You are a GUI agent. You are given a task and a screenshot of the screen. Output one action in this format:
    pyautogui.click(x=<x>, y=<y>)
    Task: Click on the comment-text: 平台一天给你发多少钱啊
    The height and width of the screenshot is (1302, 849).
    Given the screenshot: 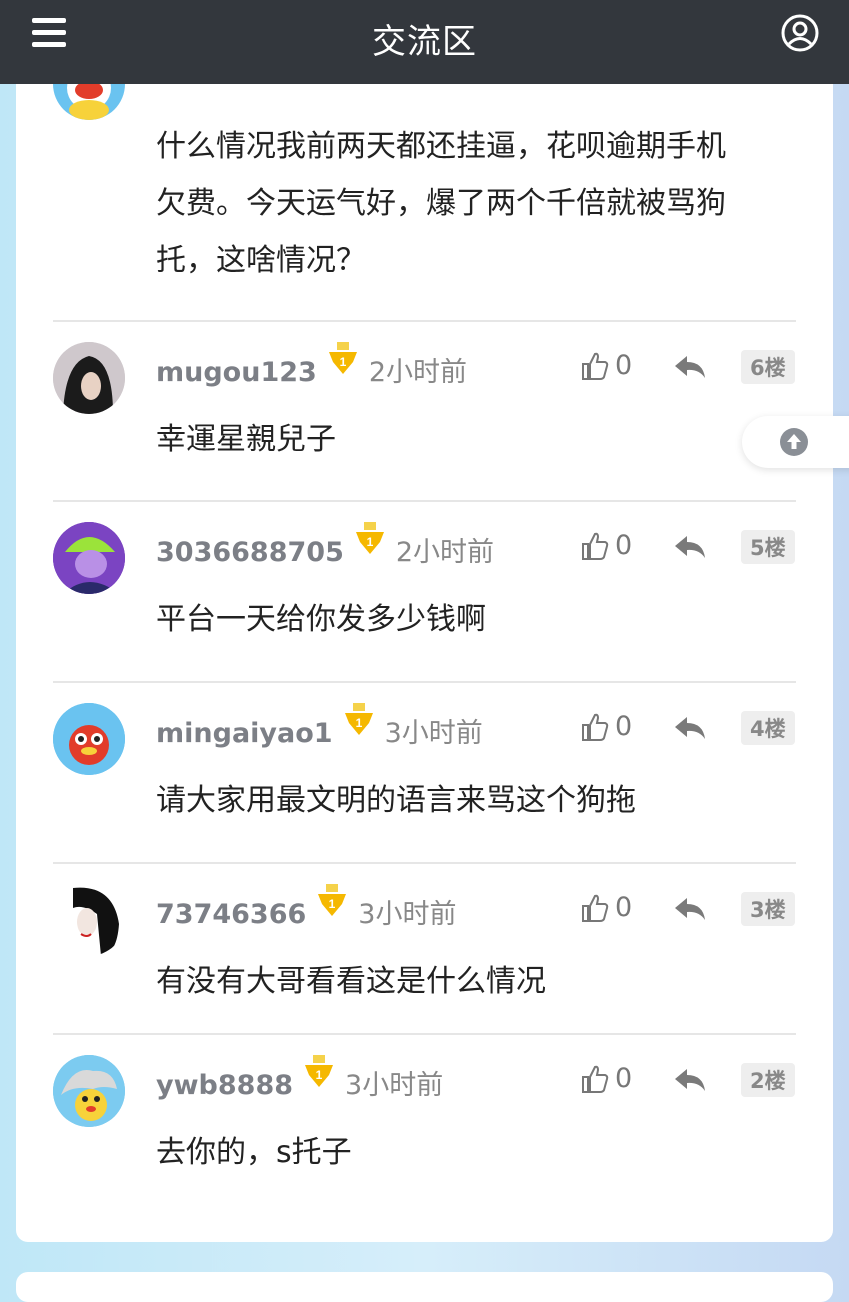 What is the action you would take?
    pyautogui.click(x=321, y=619)
    